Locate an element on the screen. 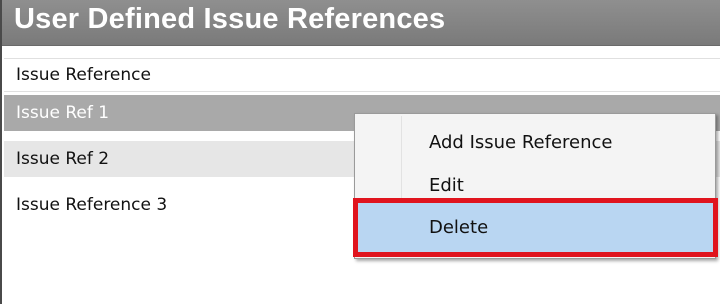  menu-item-add-issue-reference: Add Issue Reference is located at coordinates (535, 142).